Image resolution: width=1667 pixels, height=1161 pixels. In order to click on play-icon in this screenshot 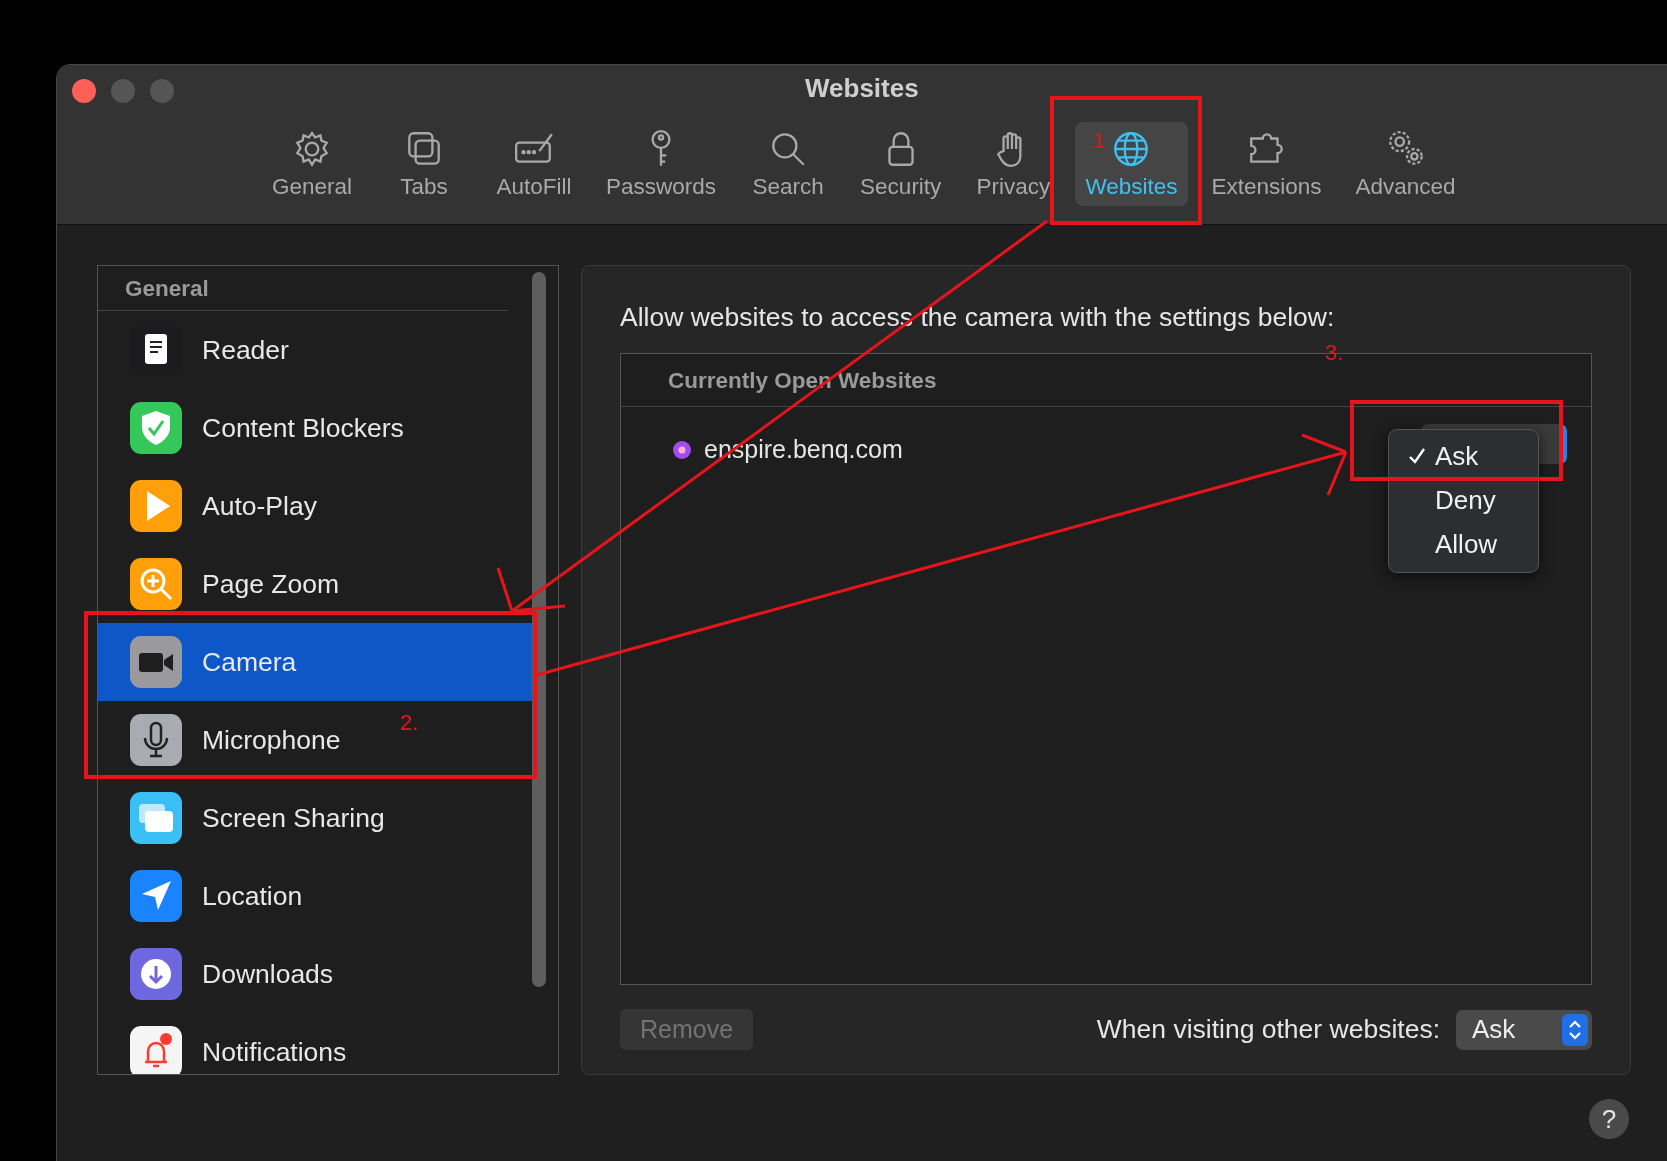, I will do `click(156, 506)`.